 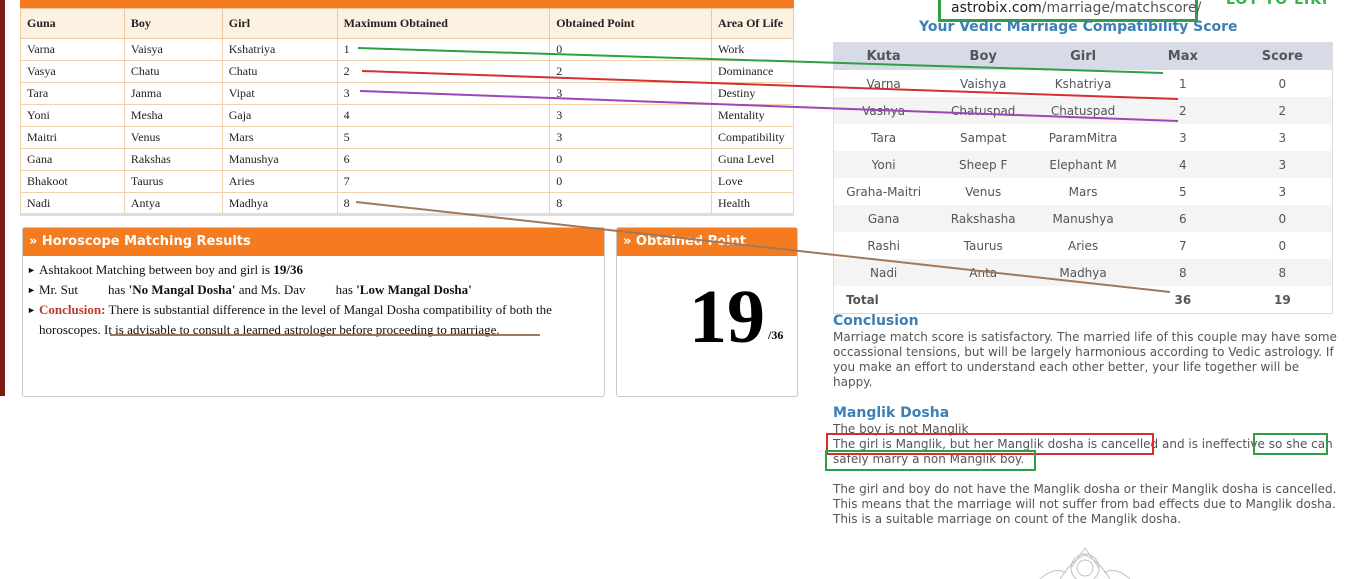 What do you see at coordinates (1085, 563) in the screenshot?
I see `mandala-ornament-icon` at bounding box center [1085, 563].